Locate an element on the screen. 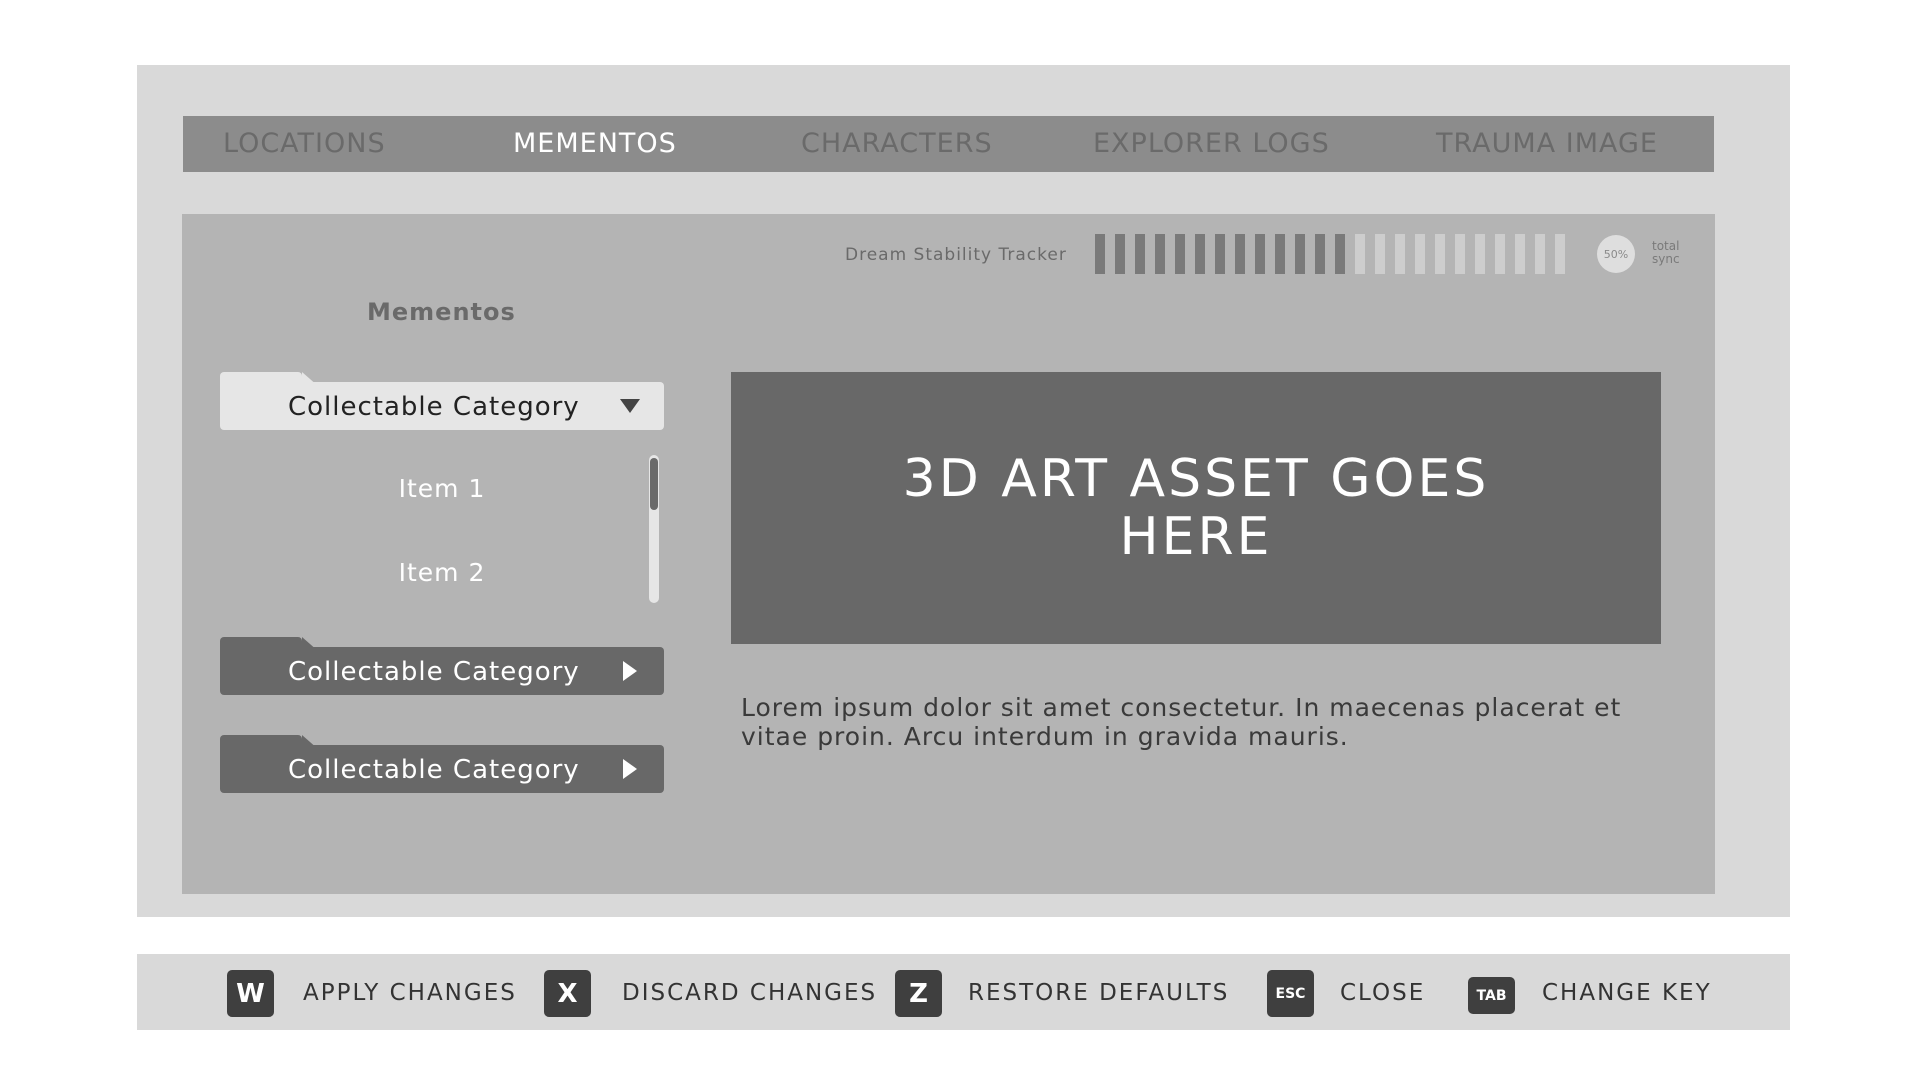  key-tab-icon: TAB is located at coordinates (1491, 995).